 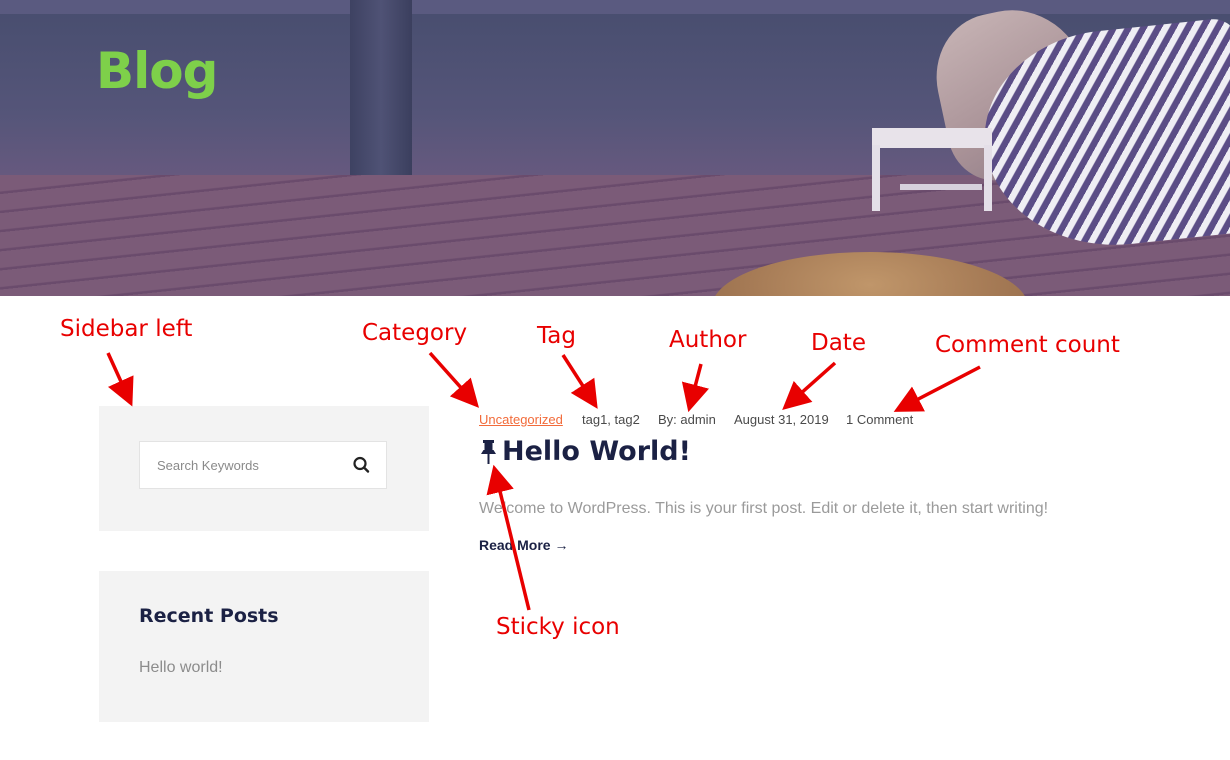 What do you see at coordinates (157, 71) in the screenshot?
I see `page-title: Blog` at bounding box center [157, 71].